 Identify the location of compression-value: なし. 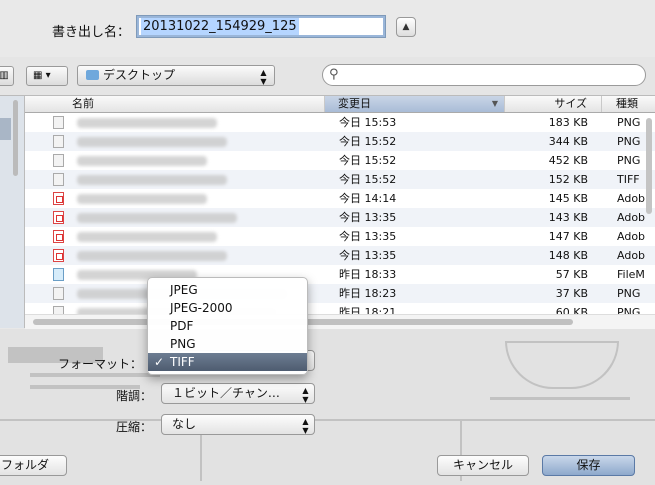
(184, 424).